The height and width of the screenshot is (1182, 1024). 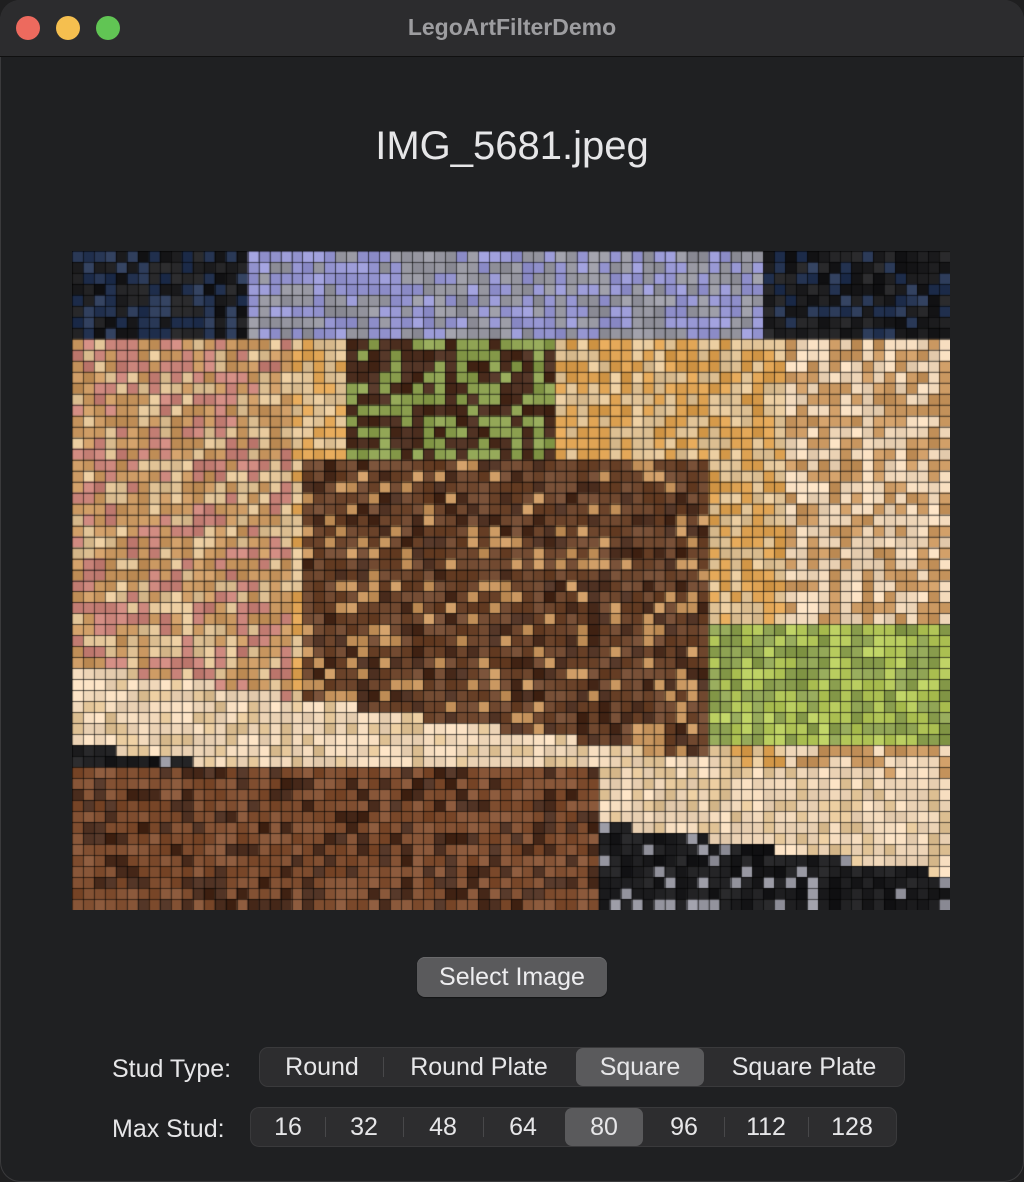 I want to click on max-stud-16: 16, so click(x=288, y=1127).